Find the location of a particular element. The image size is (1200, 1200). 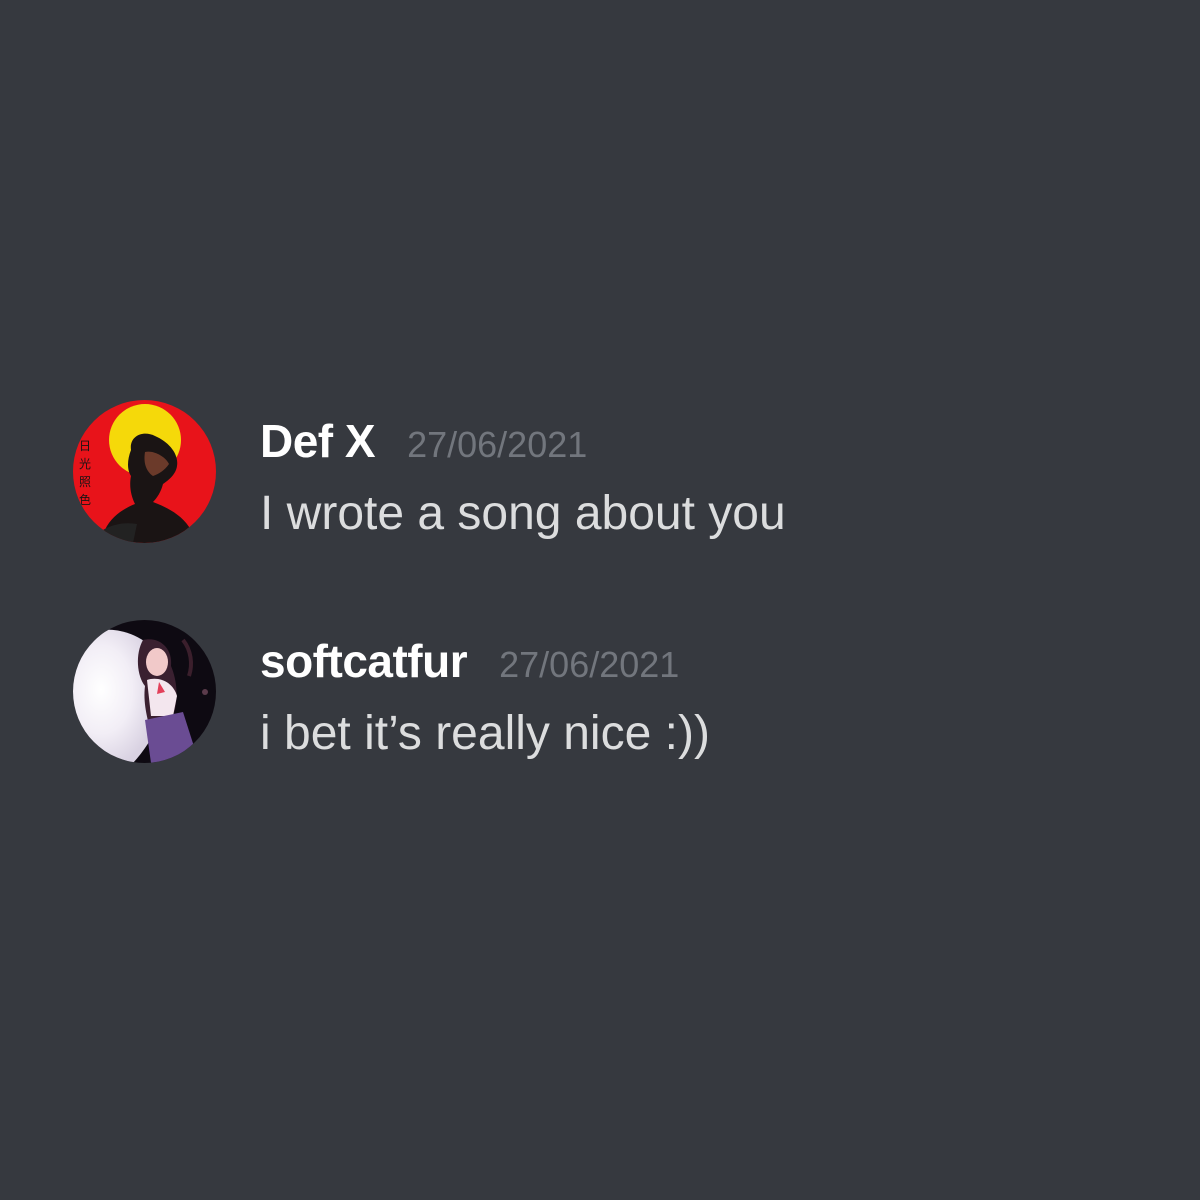

anime-girl-avatar-icon is located at coordinates (144, 691).